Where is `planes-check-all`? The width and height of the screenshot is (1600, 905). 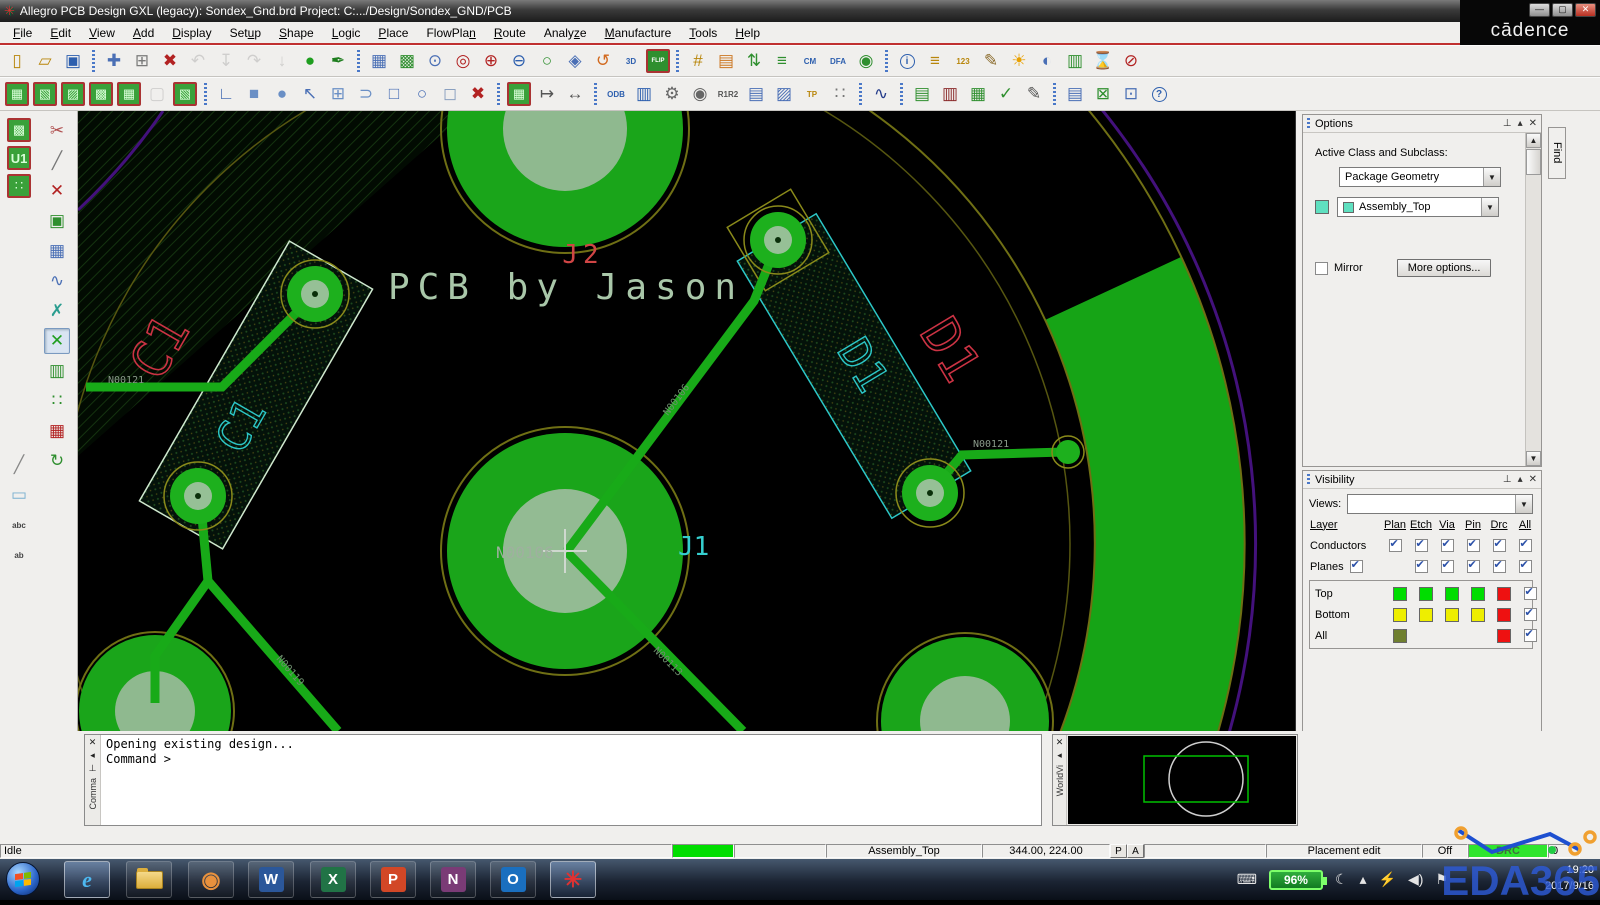
planes-check-all is located at coordinates (1525, 565).